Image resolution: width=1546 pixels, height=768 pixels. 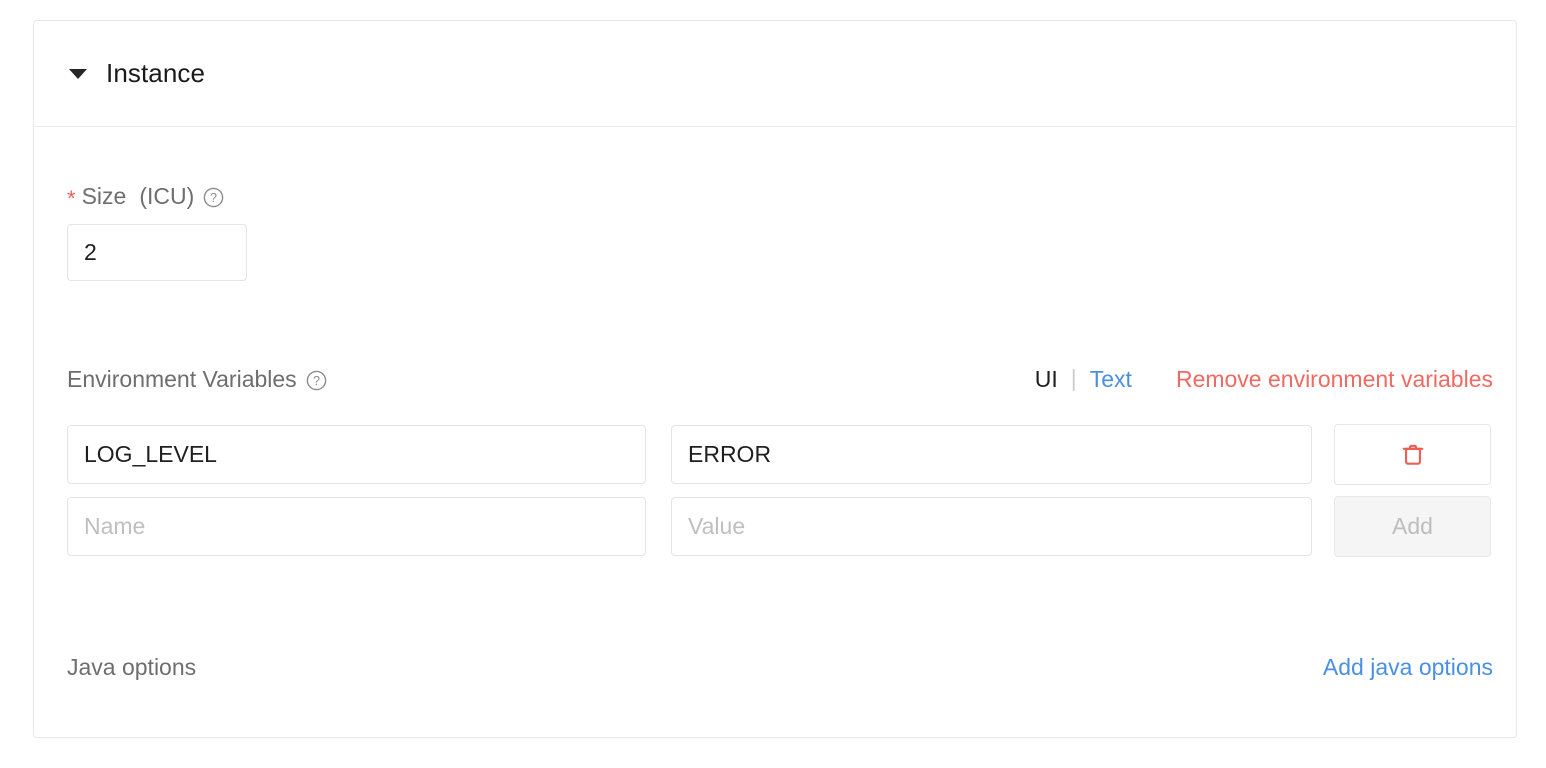 I want to click on size-label-row: * Size (ICU) ?, so click(x=157, y=196).